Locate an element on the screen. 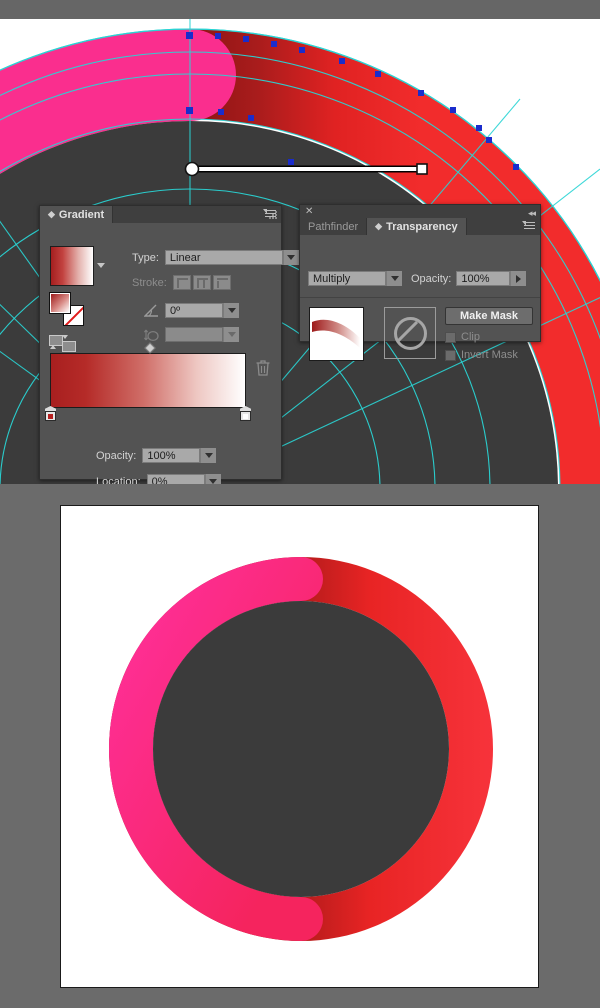 This screenshot has height=1008, width=600. stroke-within-icon is located at coordinates (181, 282).